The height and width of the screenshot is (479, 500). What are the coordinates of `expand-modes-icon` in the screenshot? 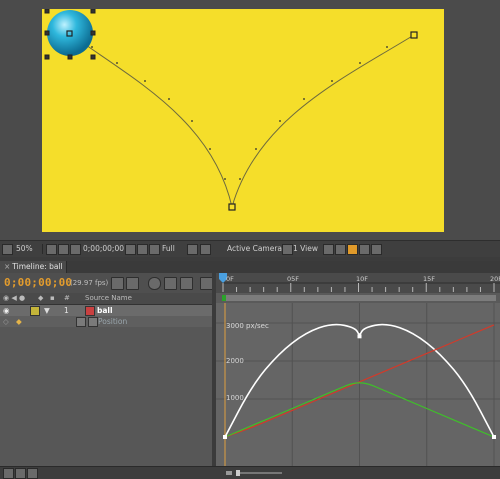 It's located at (20, 473).